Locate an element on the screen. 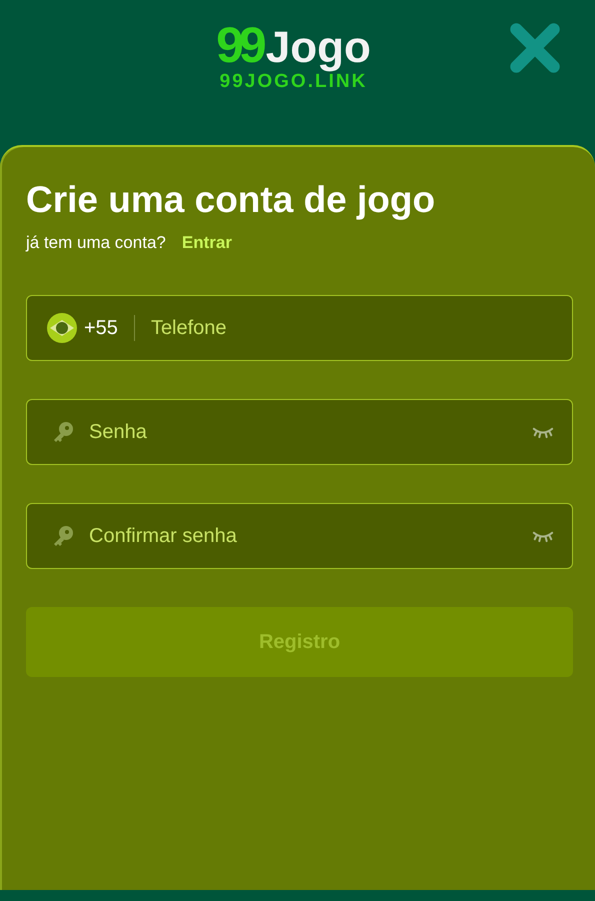  logo-domain: 99JOGO.LINK is located at coordinates (294, 82).